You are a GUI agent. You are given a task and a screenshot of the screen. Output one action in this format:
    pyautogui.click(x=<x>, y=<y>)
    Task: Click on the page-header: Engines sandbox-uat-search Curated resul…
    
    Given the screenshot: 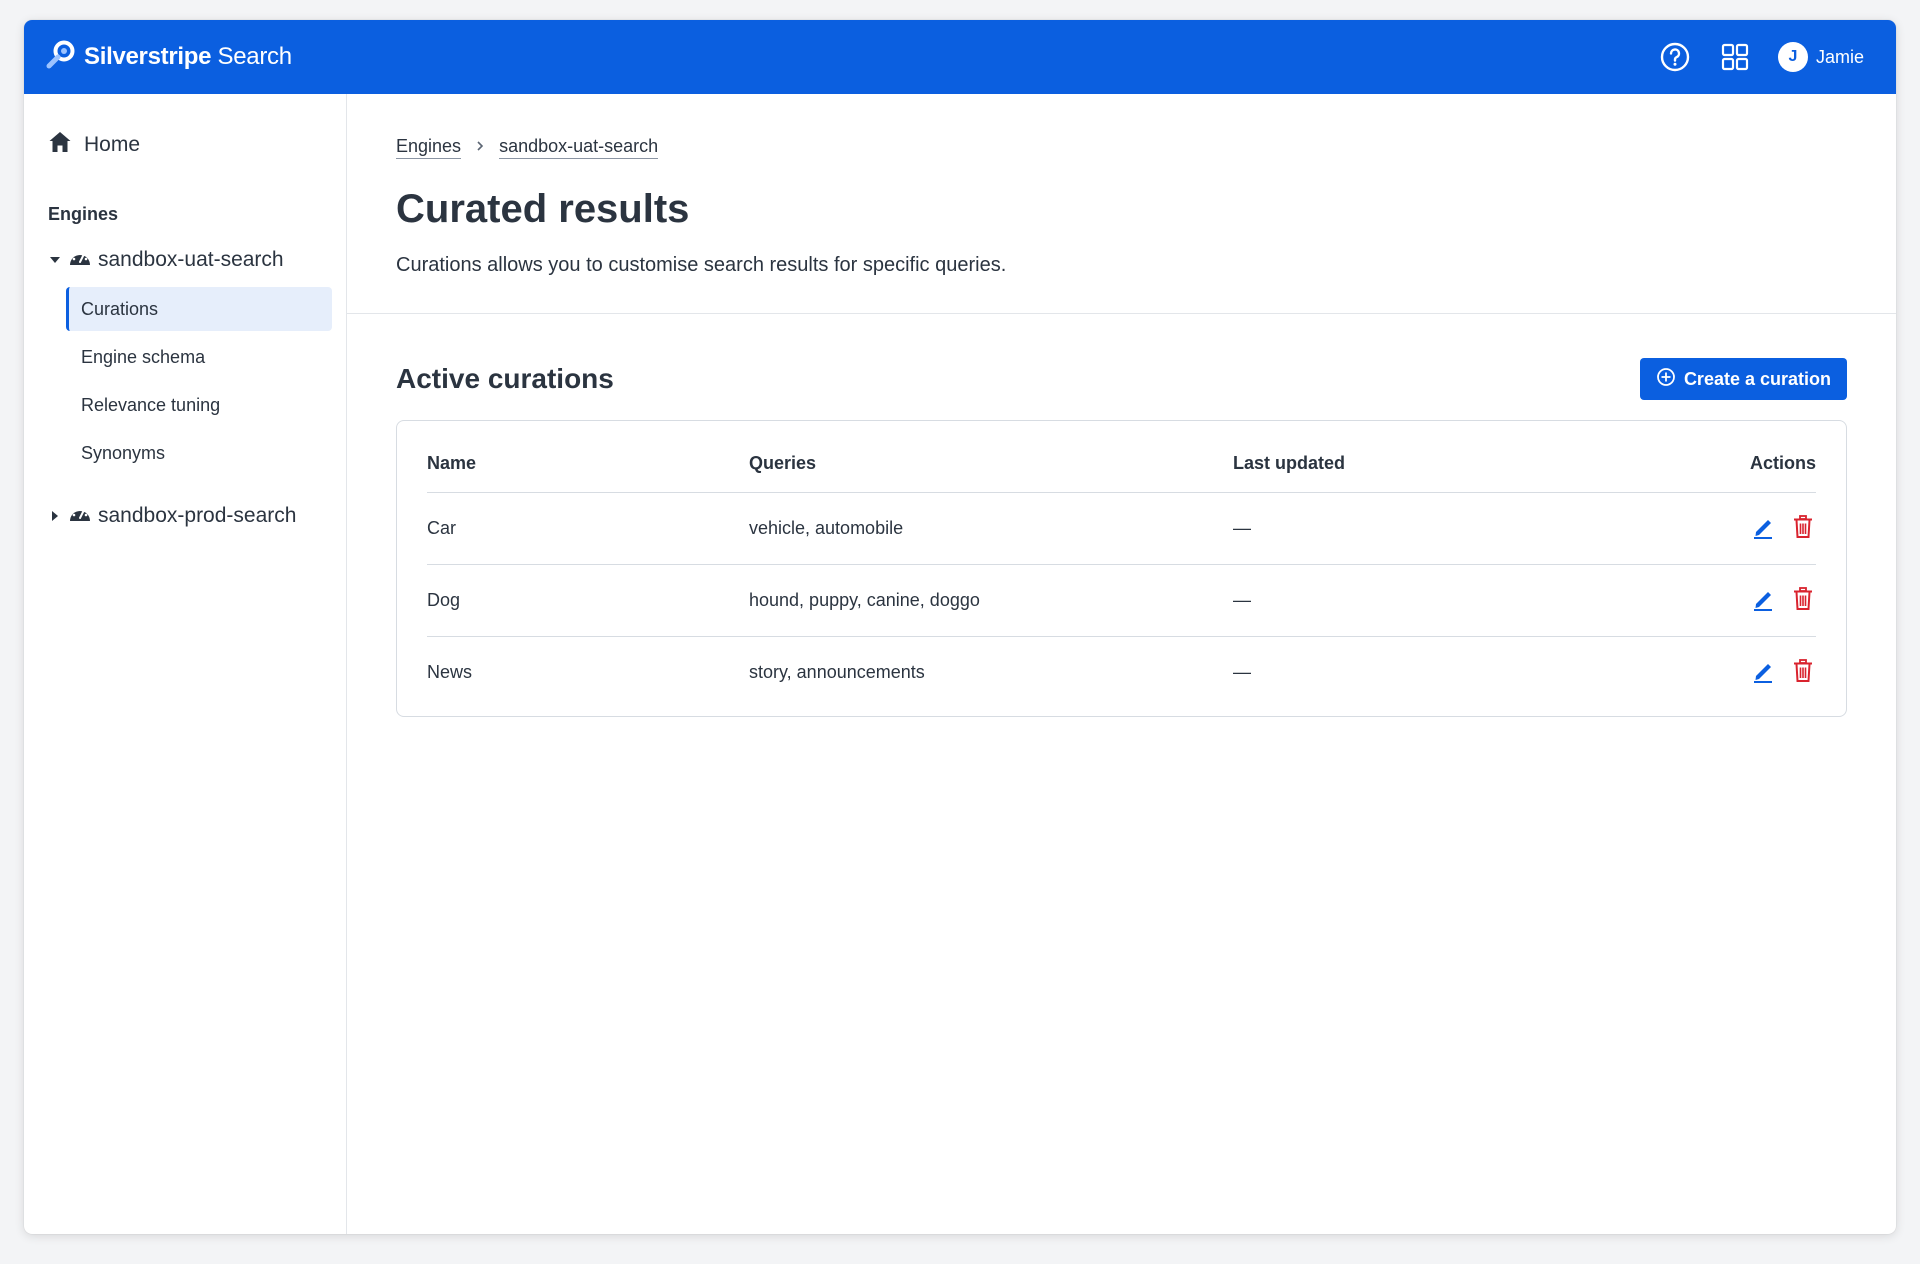 What is the action you would take?
    pyautogui.click(x=1121, y=204)
    